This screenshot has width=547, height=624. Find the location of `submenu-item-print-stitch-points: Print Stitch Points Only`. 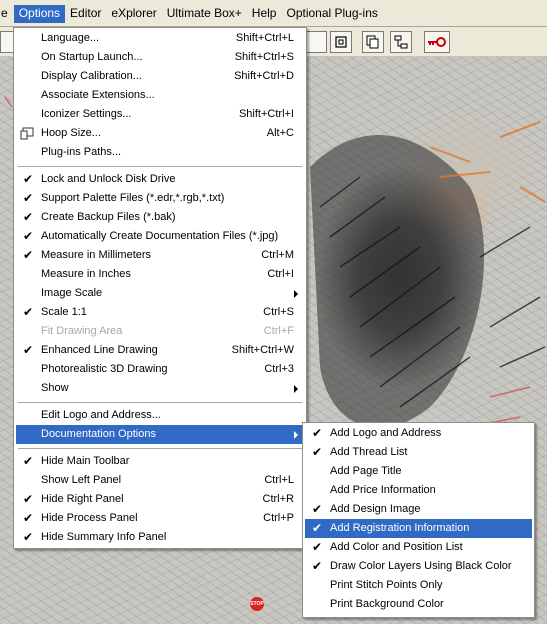

submenu-item-print-stitch-points: Print Stitch Points Only is located at coordinates (418, 585).